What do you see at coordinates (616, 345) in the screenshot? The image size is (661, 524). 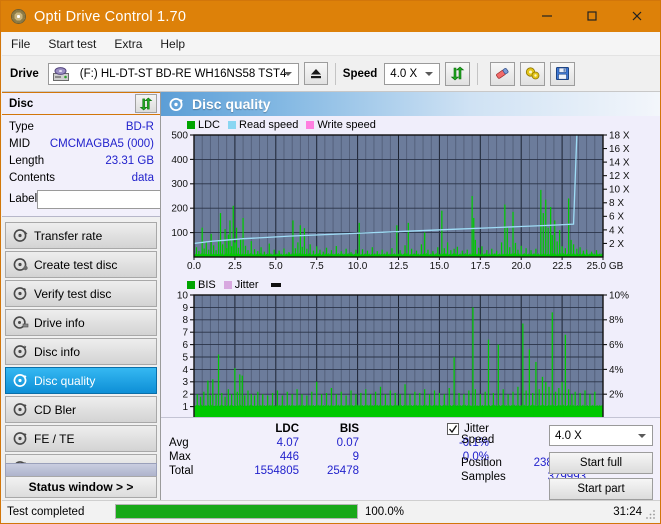 I see `svg-text: 6%` at bounding box center [616, 345].